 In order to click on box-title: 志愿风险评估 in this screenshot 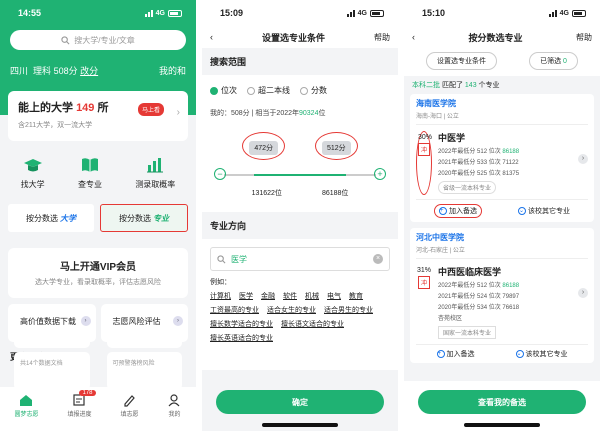, I will do `click(144, 329)`.